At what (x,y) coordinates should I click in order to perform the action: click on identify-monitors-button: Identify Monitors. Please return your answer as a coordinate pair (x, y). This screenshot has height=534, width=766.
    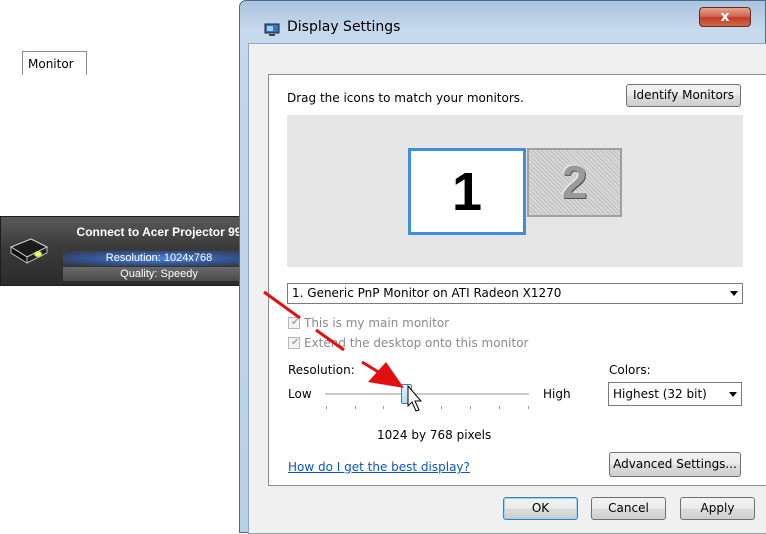
    Looking at the image, I should click on (683, 95).